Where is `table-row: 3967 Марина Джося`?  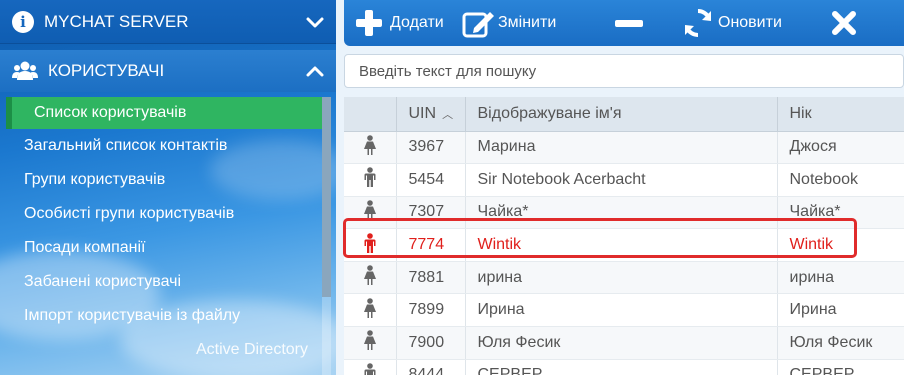 table-row: 3967 Марина Джося is located at coordinates (624, 148).